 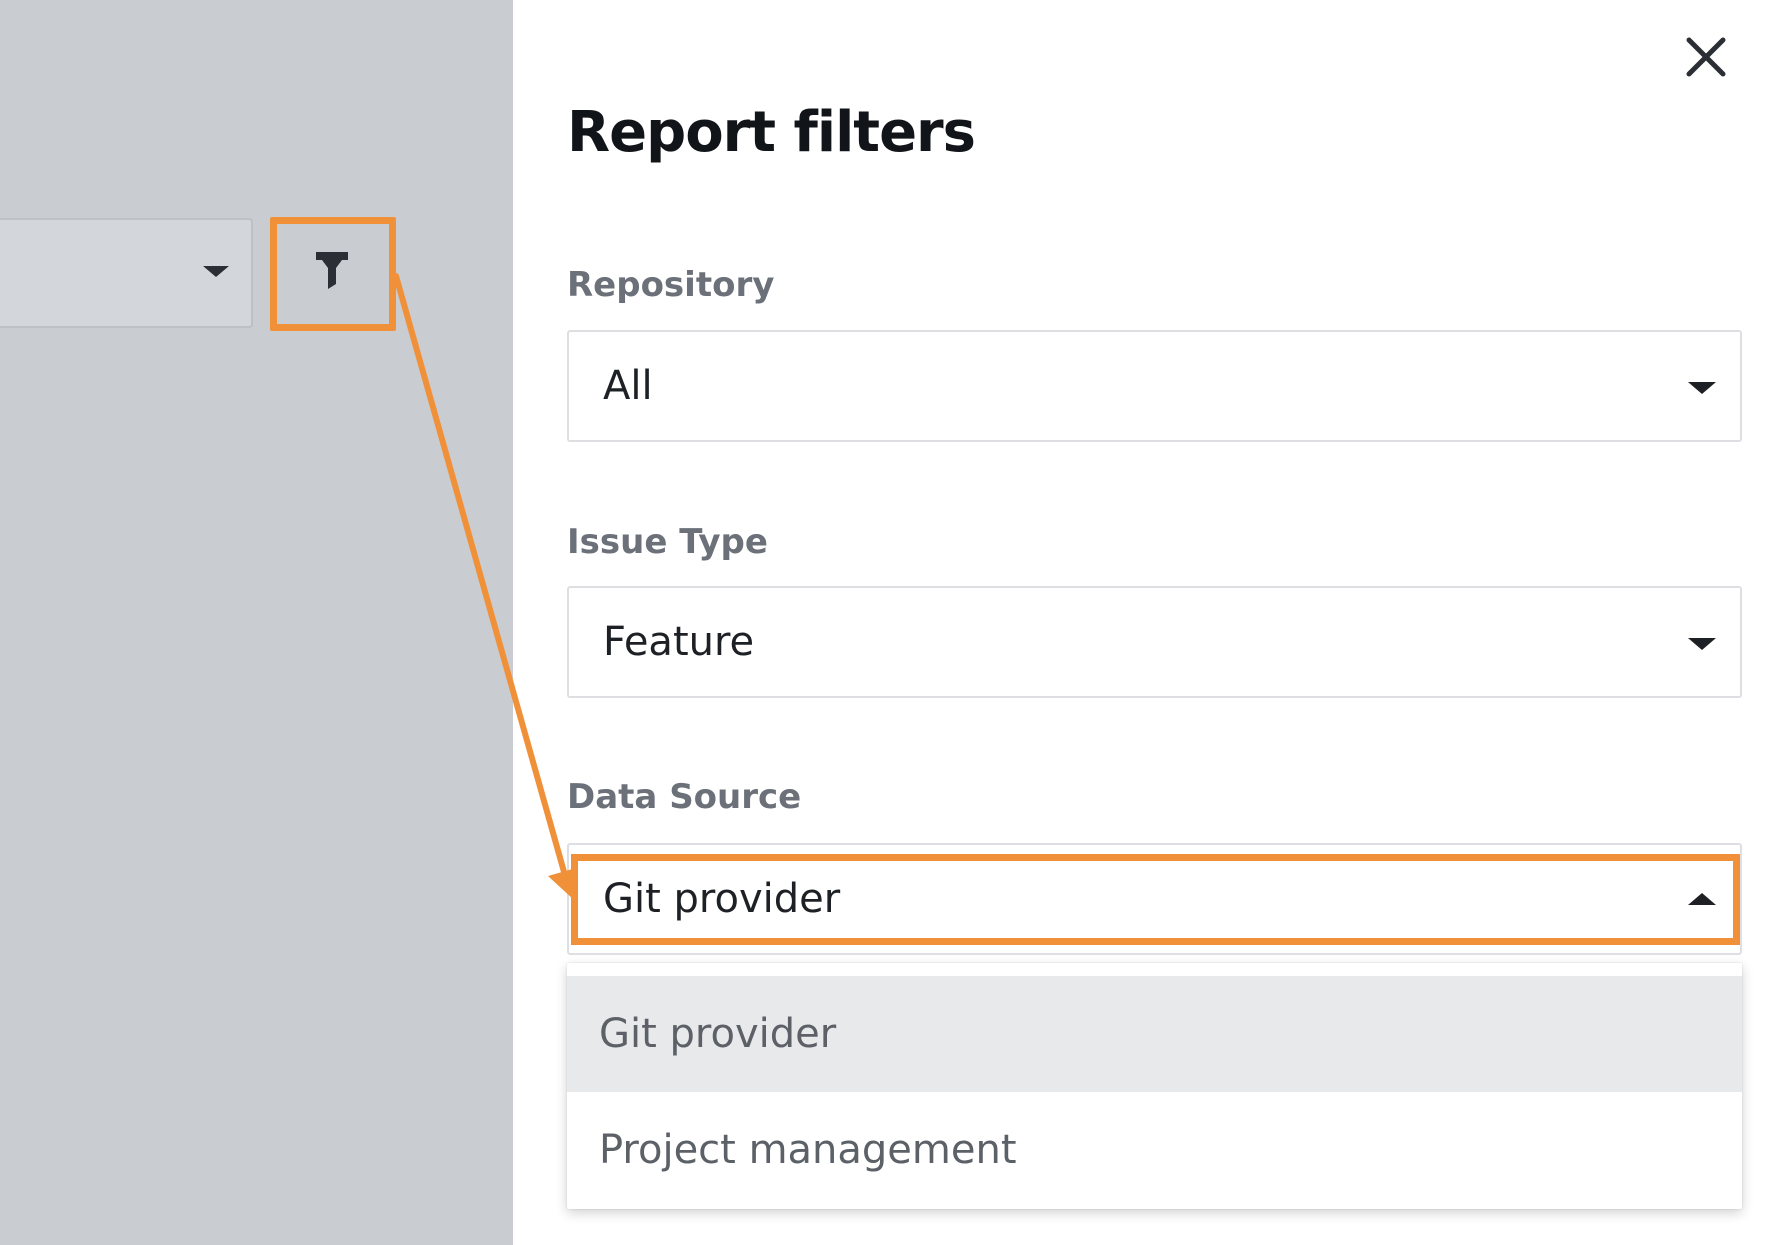 What do you see at coordinates (126, 273) in the screenshot?
I see `background-select` at bounding box center [126, 273].